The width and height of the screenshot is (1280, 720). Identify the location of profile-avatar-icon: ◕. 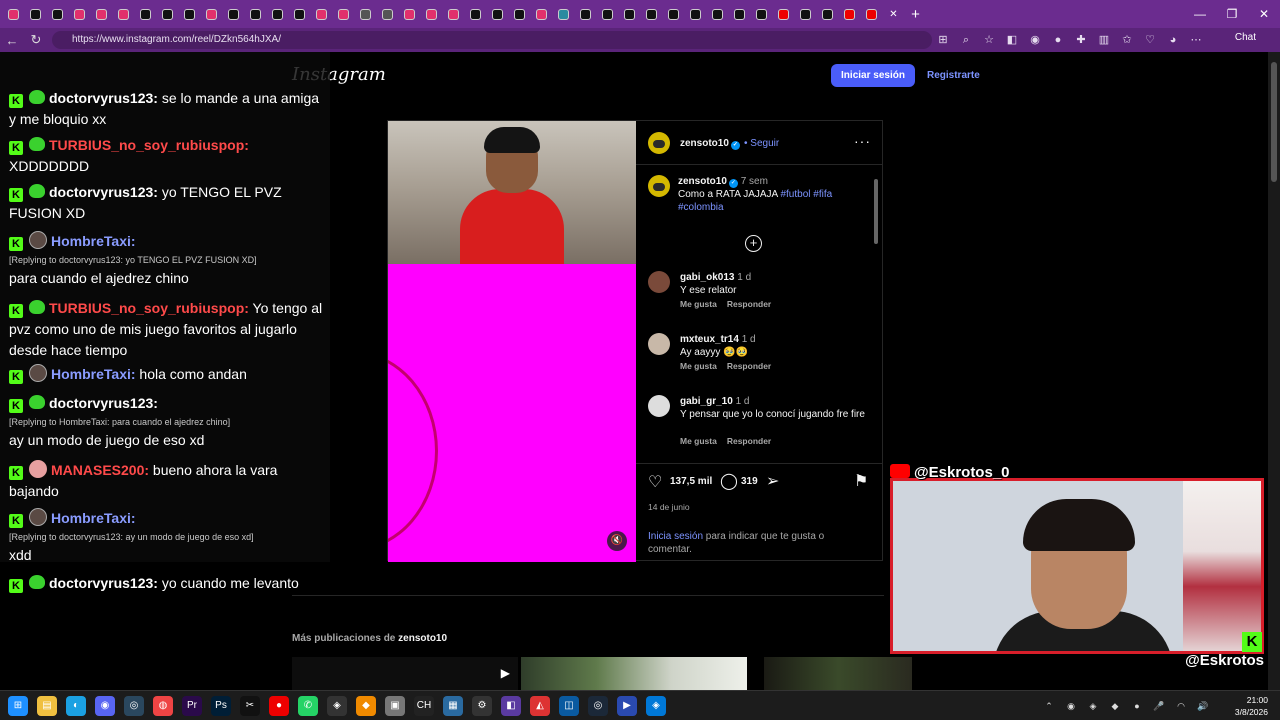
(1173, 40).